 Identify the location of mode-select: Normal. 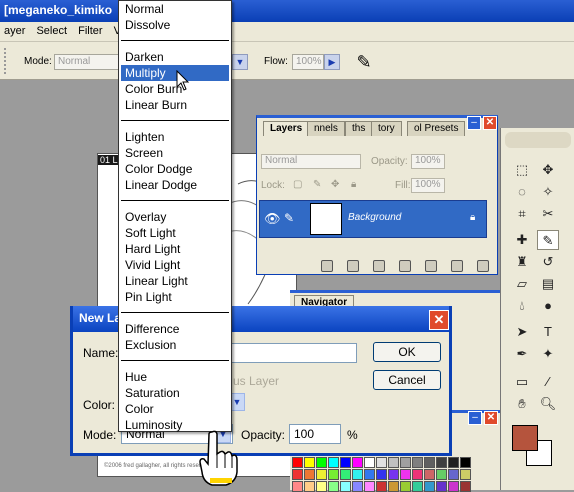
(87, 62).